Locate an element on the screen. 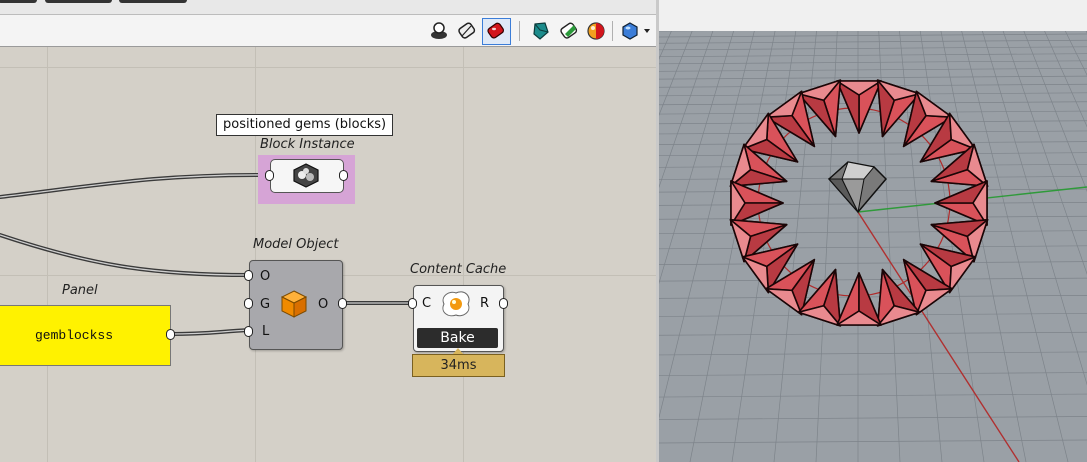 The height and width of the screenshot is (462, 1087). output-label: O is located at coordinates (323, 304).